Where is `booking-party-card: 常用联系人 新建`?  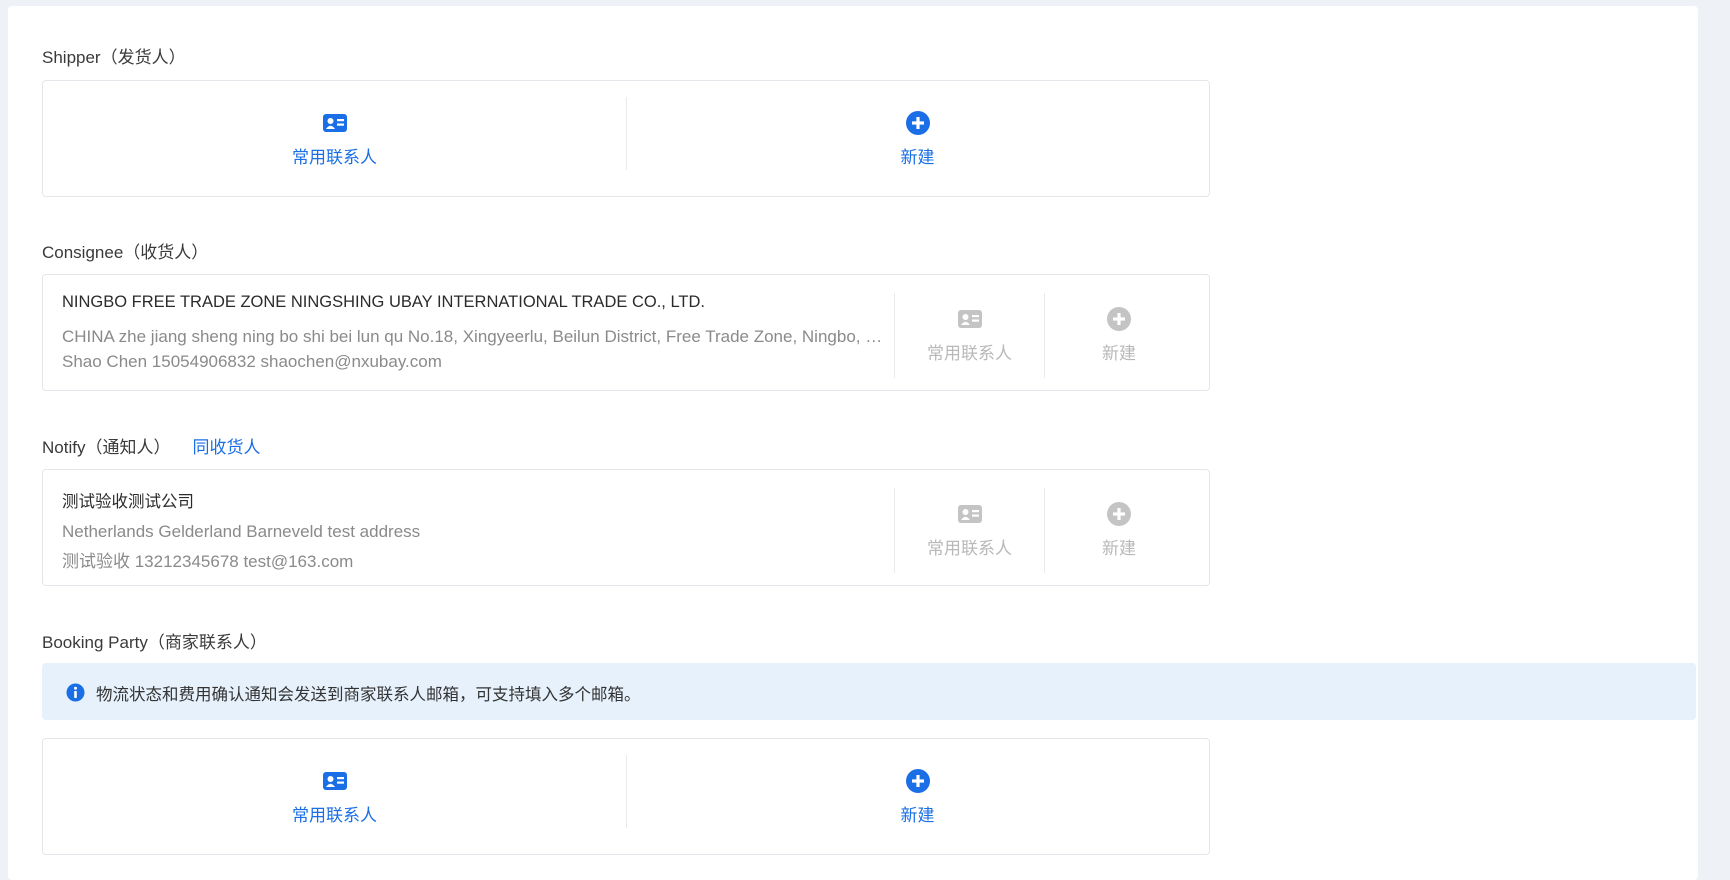
booking-party-card: 常用联系人 新建 is located at coordinates (626, 796).